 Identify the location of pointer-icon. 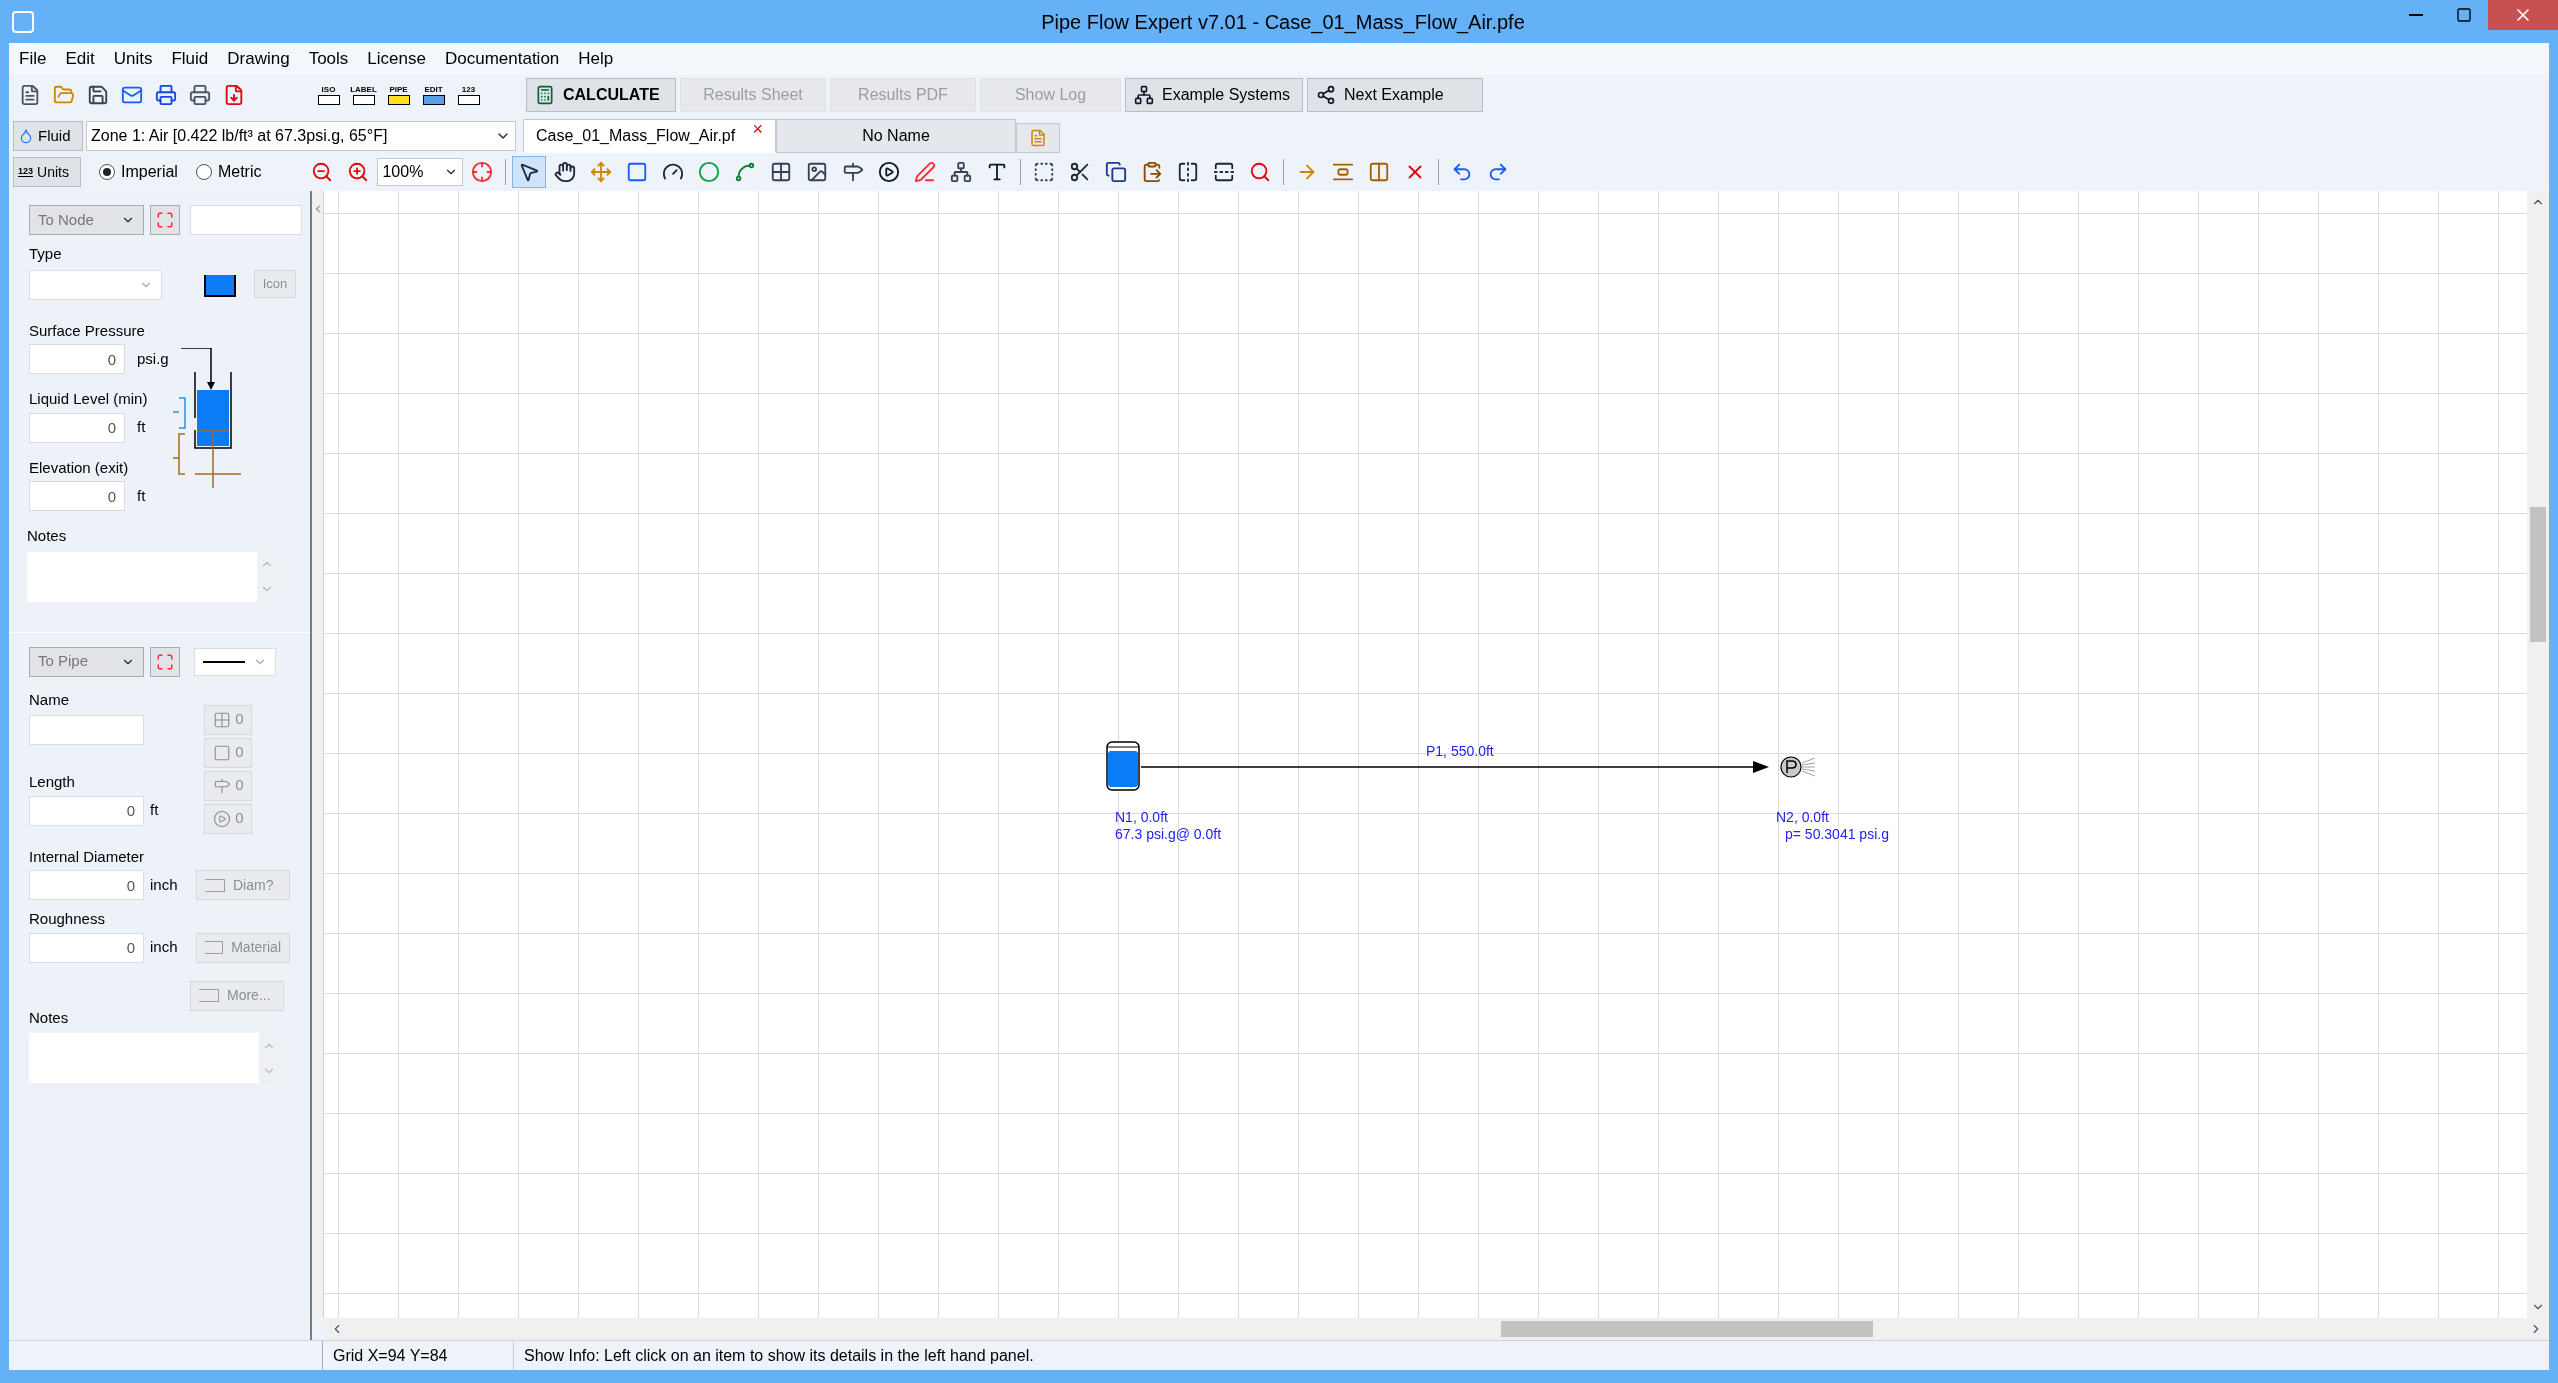
(529, 172).